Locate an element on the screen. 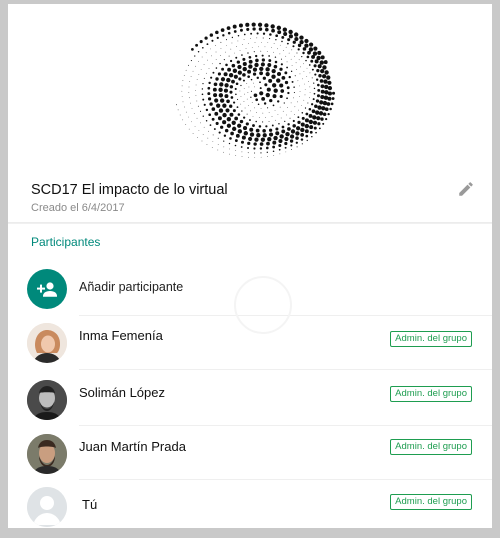 The height and width of the screenshot is (538, 500). default-user-icon is located at coordinates (47, 507).